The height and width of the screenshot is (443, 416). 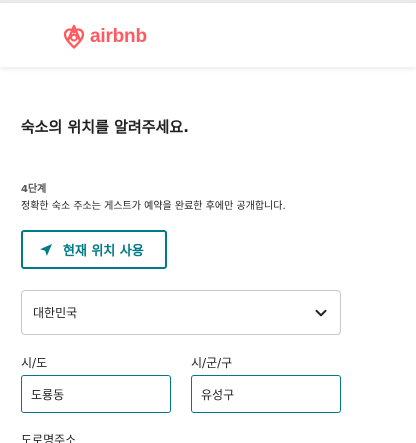 I want to click on page-title: 숙소의 위치를 알려주세요., so click(x=105, y=127).